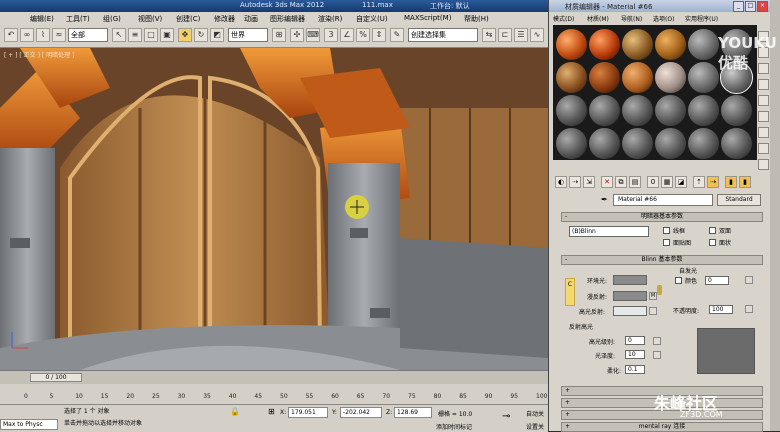 The image size is (780, 432). Describe the element at coordinates (609, 231) in the screenshot. I see `shader-dropdown: (B)Blinn` at that location.